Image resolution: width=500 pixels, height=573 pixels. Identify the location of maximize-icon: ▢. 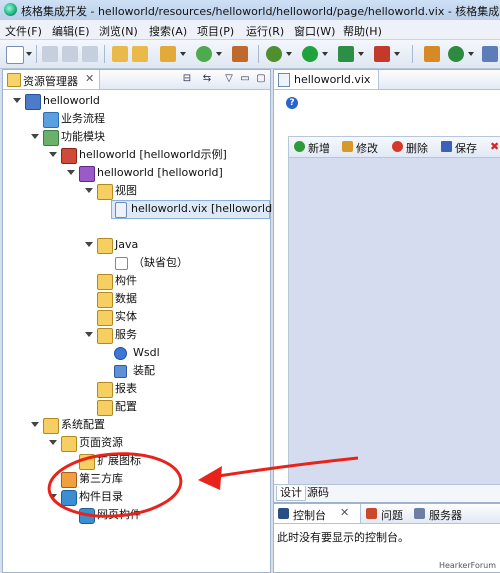
(261, 79).